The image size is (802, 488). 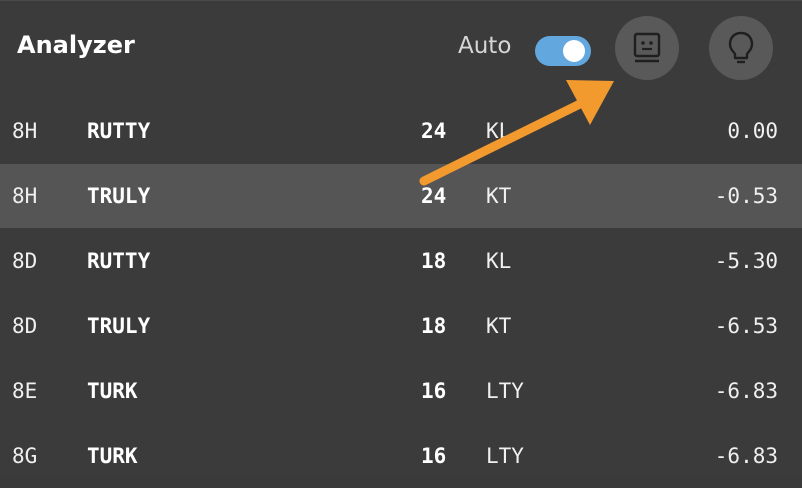 I want to click on move-row: 8D TRULY 18 KT -6.53, so click(x=401, y=326).